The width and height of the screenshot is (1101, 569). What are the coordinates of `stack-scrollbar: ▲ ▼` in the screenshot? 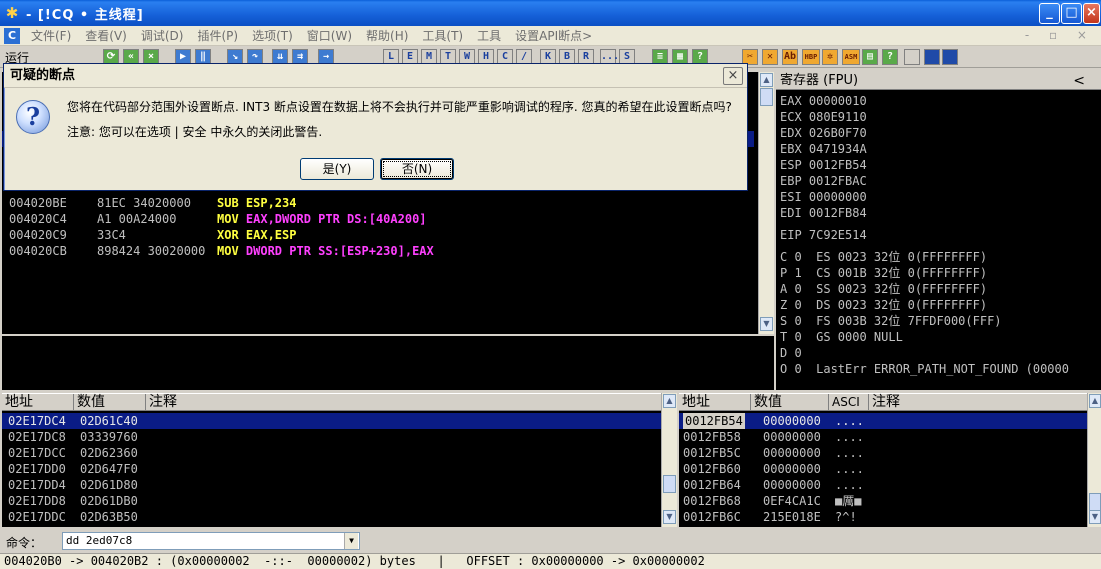 It's located at (1094, 460).